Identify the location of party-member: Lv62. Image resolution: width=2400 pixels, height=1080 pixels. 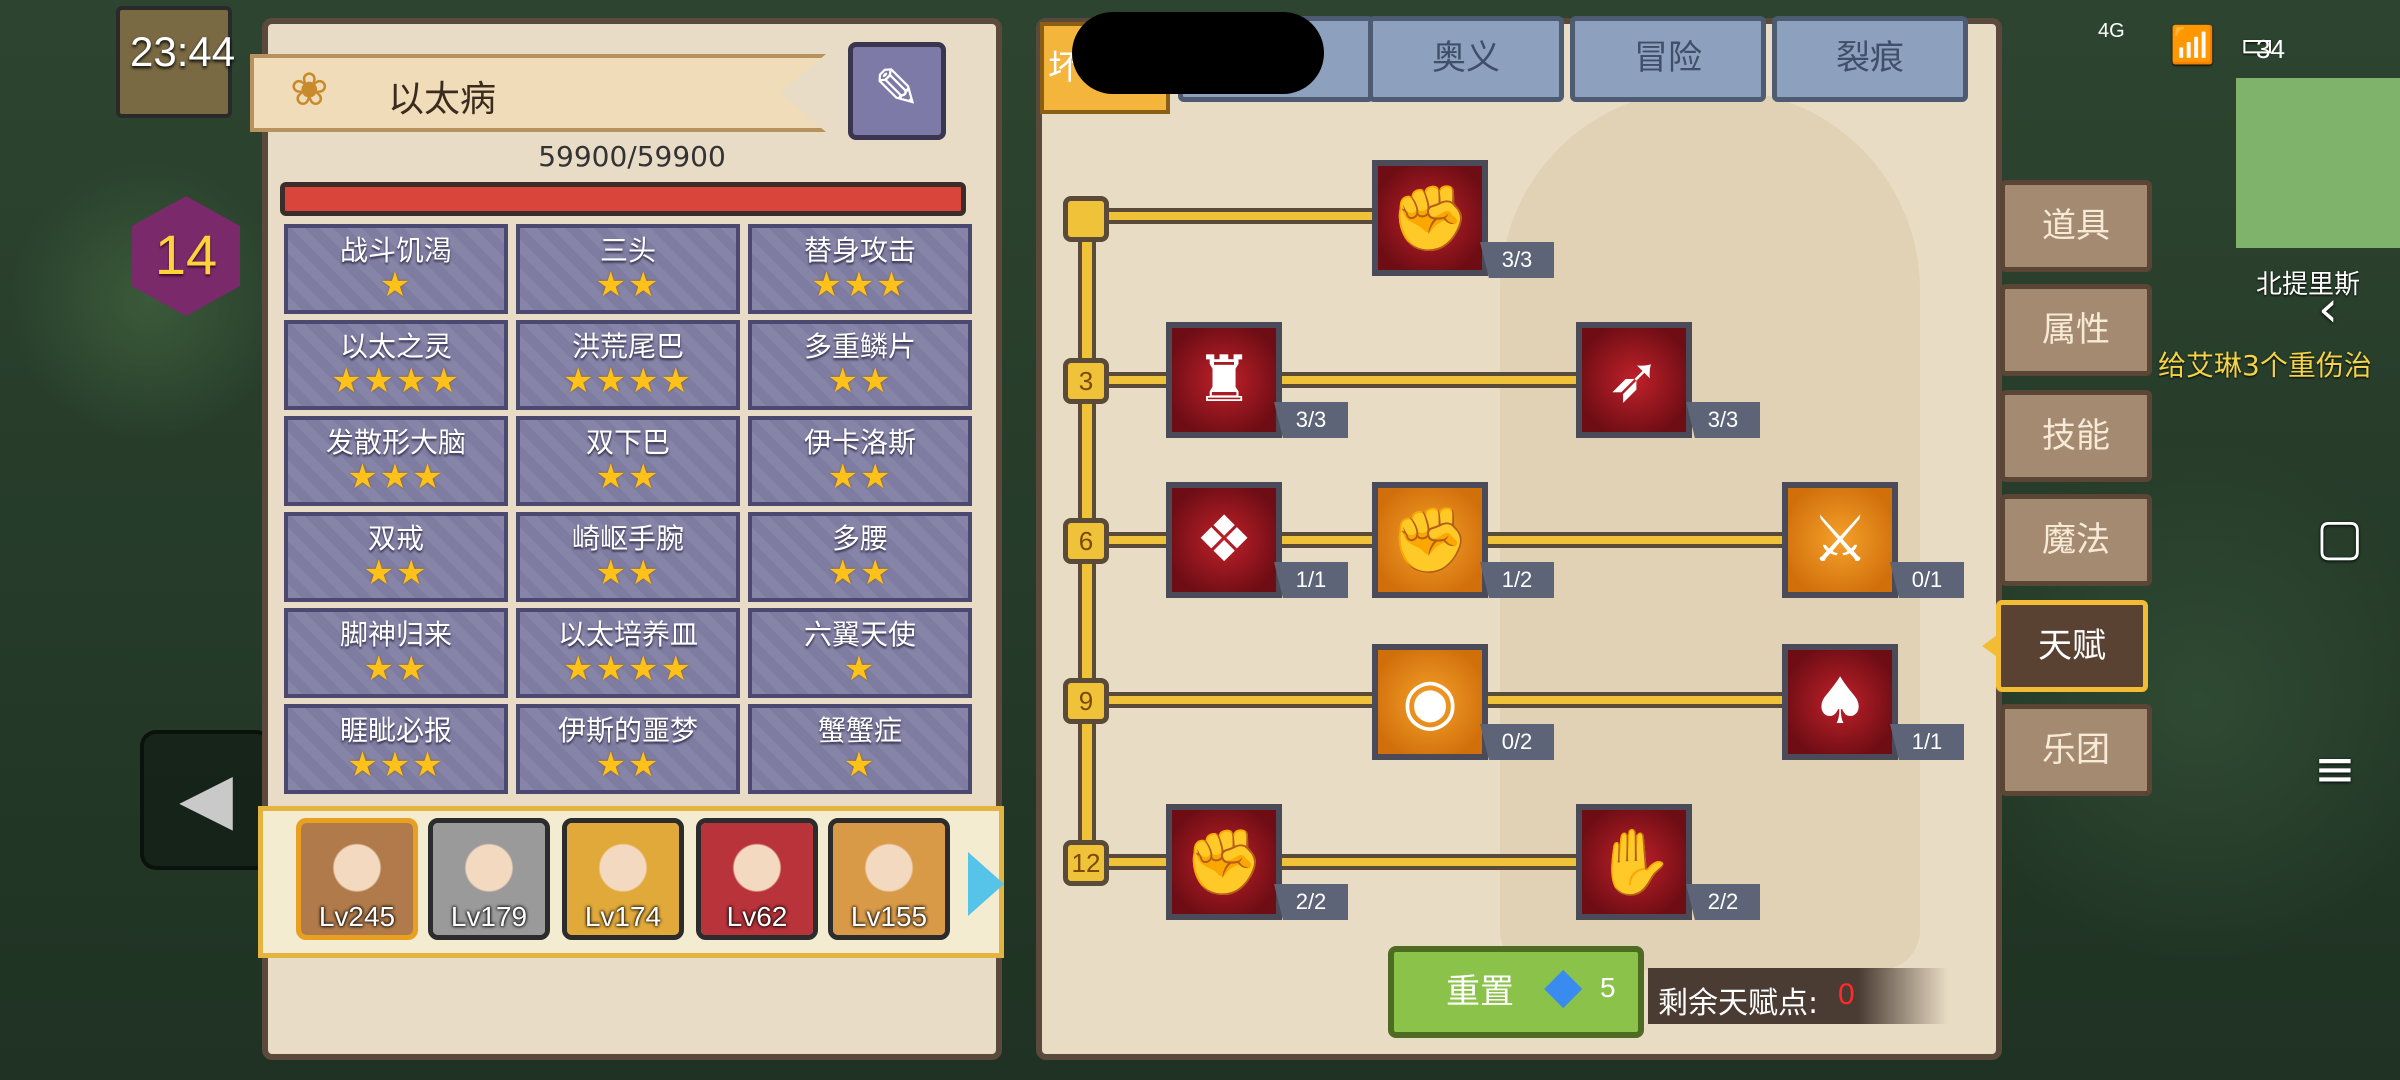
(757, 879).